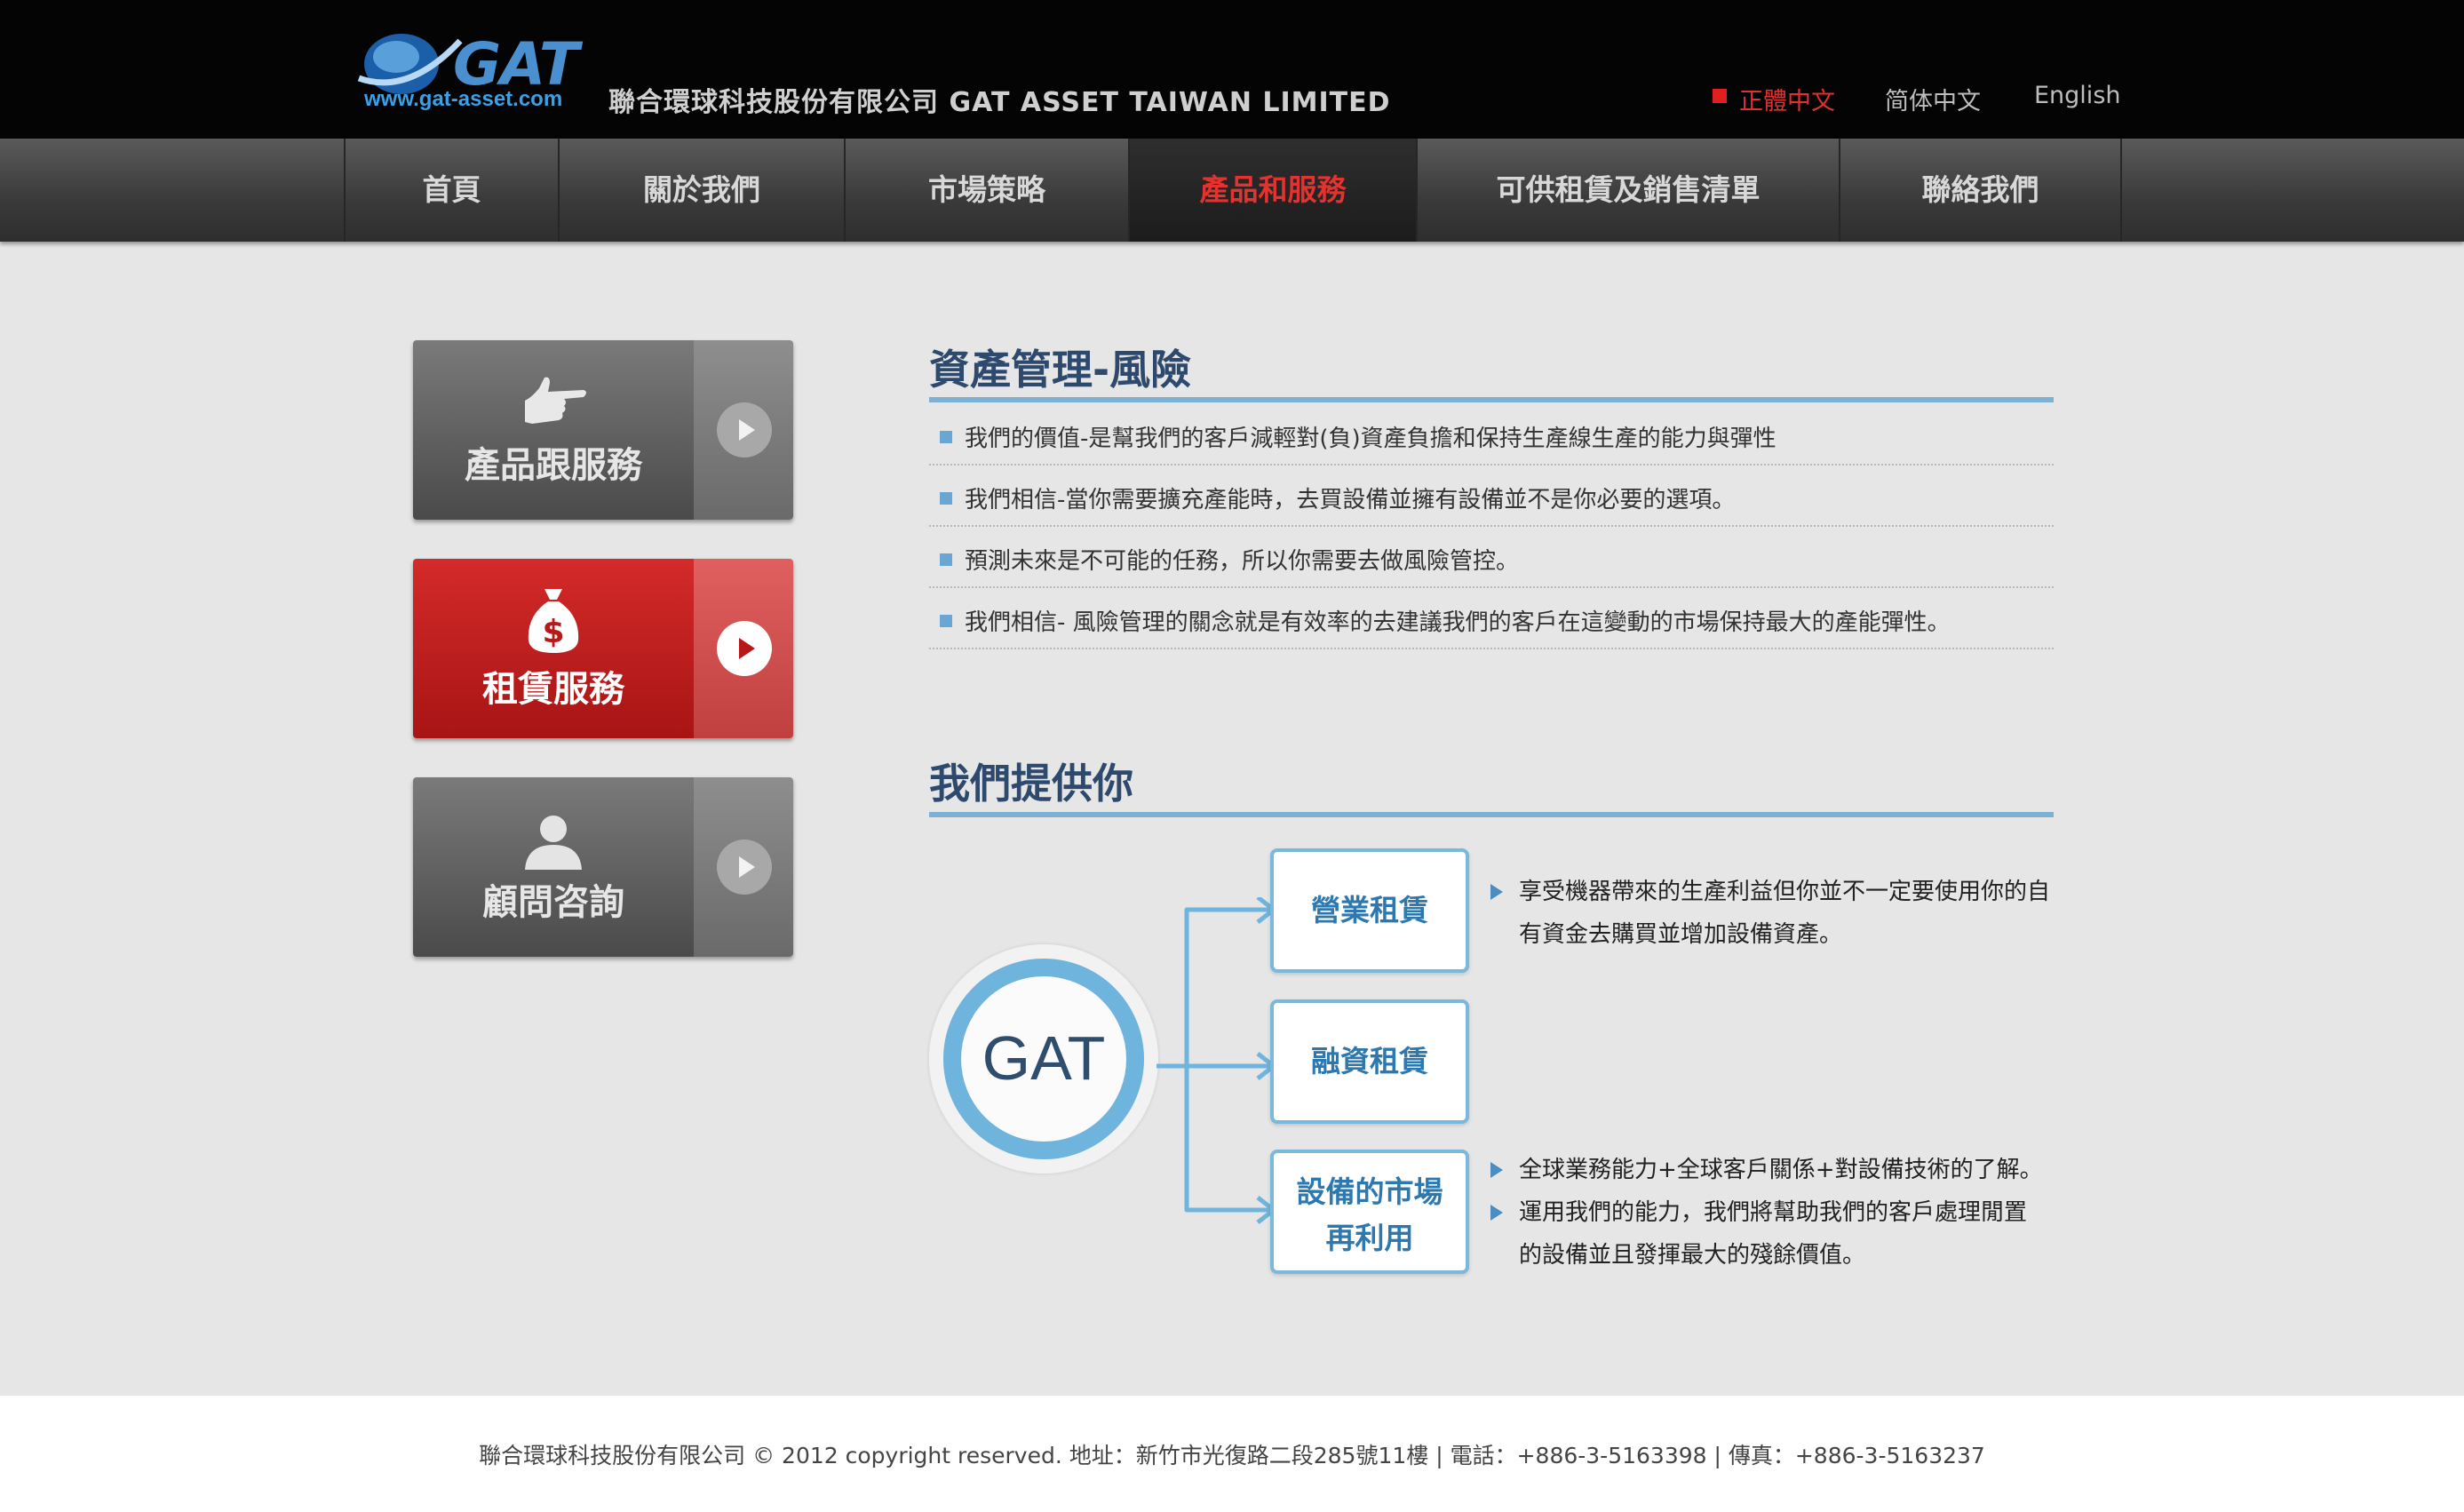  I want to click on sidebar-button-consulting: 顧問咨詢, so click(603, 867).